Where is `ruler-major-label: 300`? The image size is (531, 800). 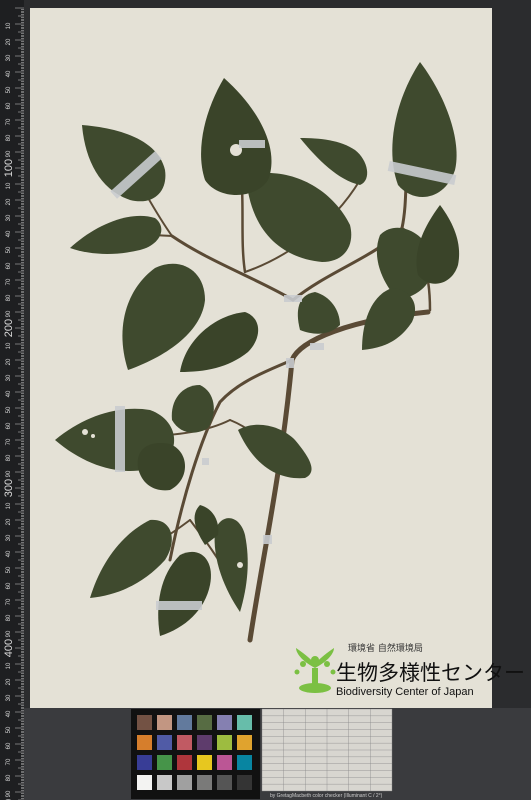
ruler-major-label: 300 is located at coordinates (9, 488).